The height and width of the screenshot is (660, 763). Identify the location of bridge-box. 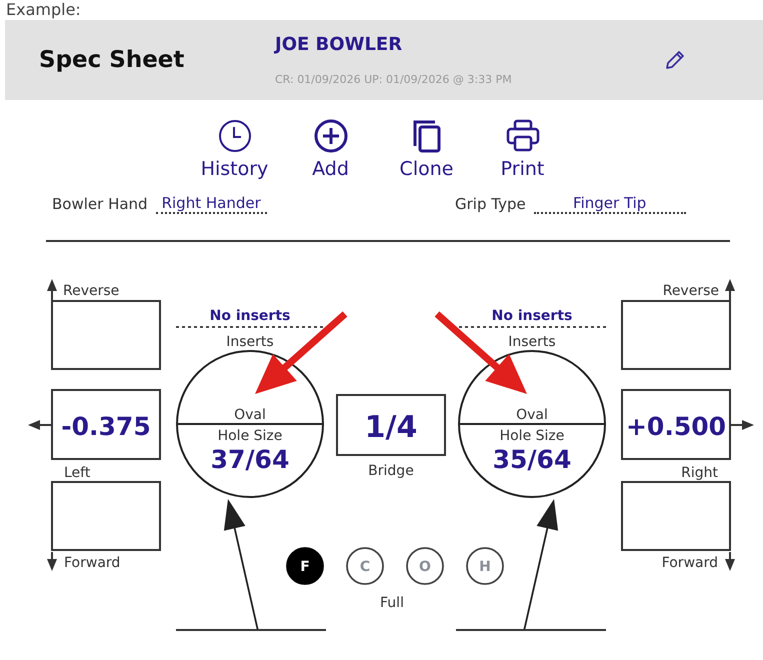
(391, 425).